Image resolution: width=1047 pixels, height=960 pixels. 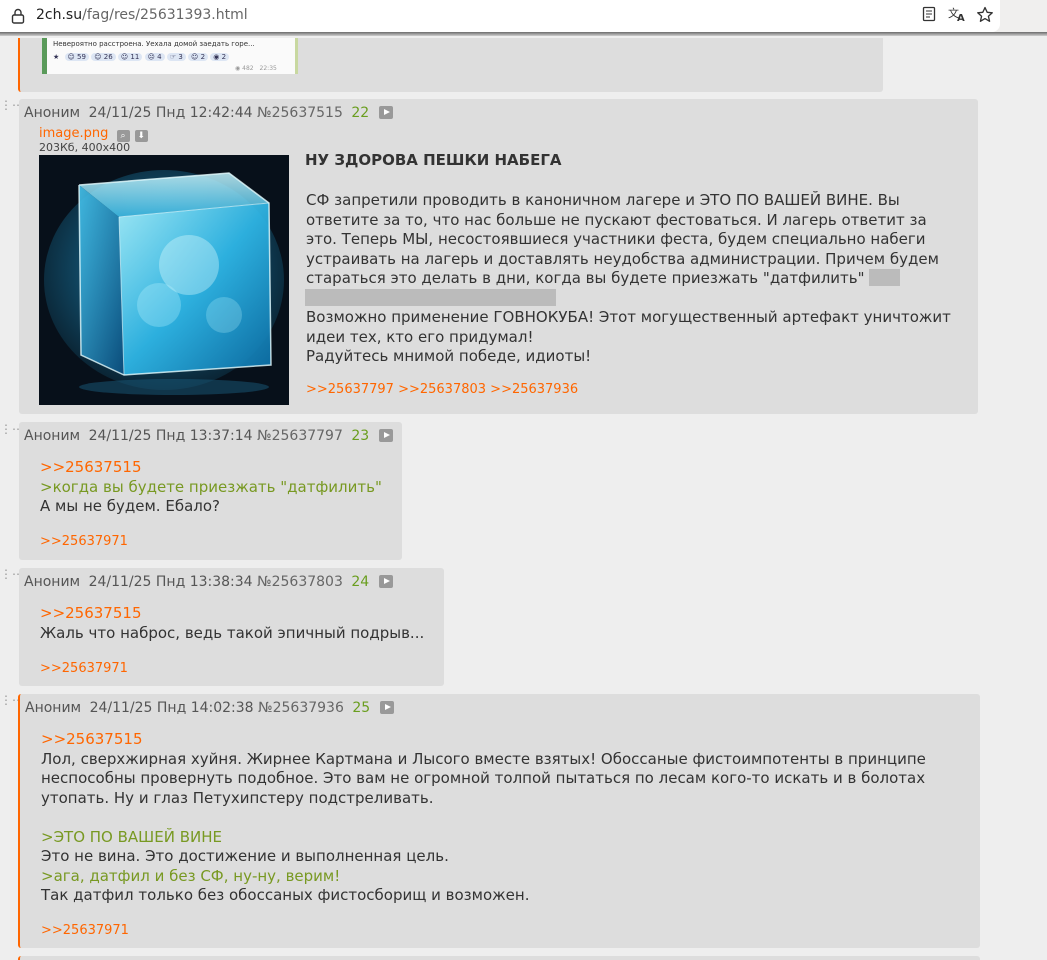 What do you see at coordinates (170, 436) in the screenshot?
I see `post-date: 24/11/25 Пнд 13:37:14` at bounding box center [170, 436].